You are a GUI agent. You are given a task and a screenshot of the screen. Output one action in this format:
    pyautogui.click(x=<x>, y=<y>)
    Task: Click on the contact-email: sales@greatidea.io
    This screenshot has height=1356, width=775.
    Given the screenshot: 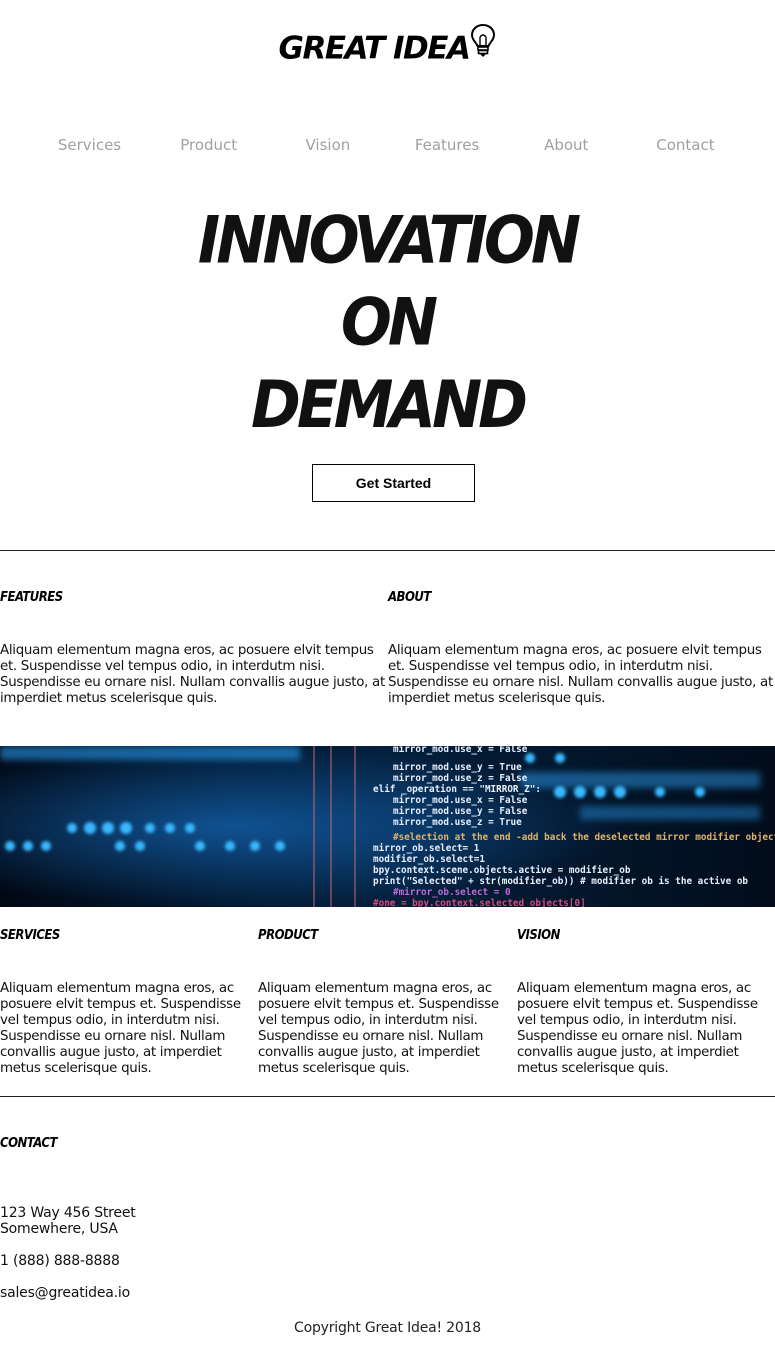 What is the action you would take?
    pyautogui.click(x=65, y=1293)
    